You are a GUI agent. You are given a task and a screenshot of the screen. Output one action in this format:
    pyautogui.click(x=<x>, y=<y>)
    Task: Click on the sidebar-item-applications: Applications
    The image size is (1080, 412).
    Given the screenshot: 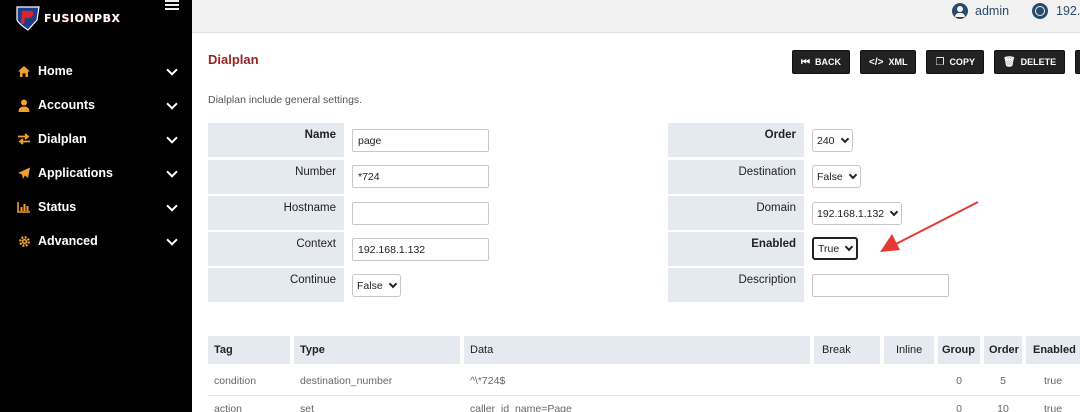 What is the action you would take?
    pyautogui.click(x=96, y=173)
    